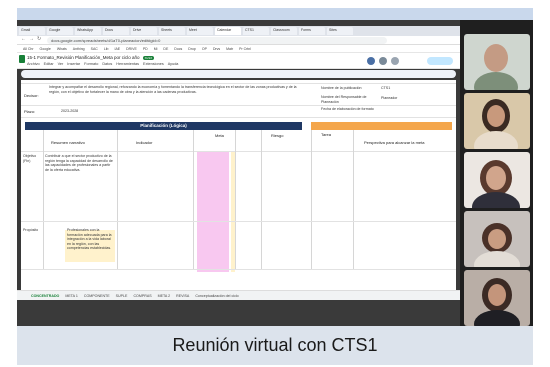 This screenshot has width=550, height=367. Describe the element at coordinates (71, 295) in the screenshot. I see `sheet-tab: META 1` at that location.